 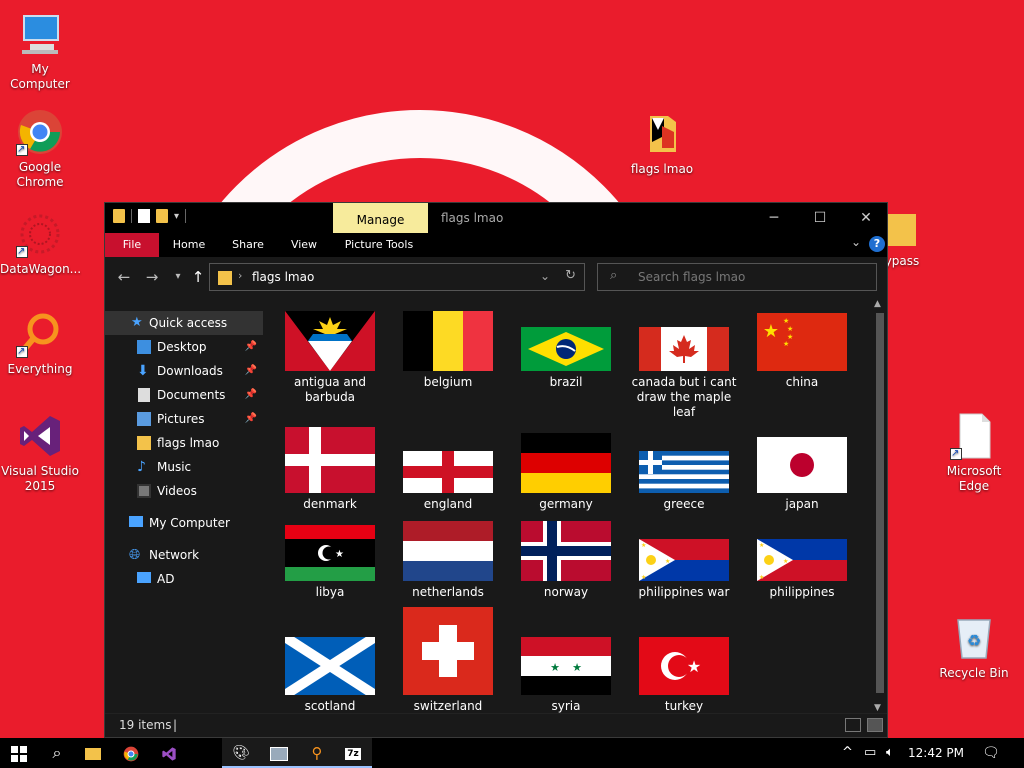 What do you see at coordinates (853, 725) in the screenshot?
I see `details-view-icon` at bounding box center [853, 725].